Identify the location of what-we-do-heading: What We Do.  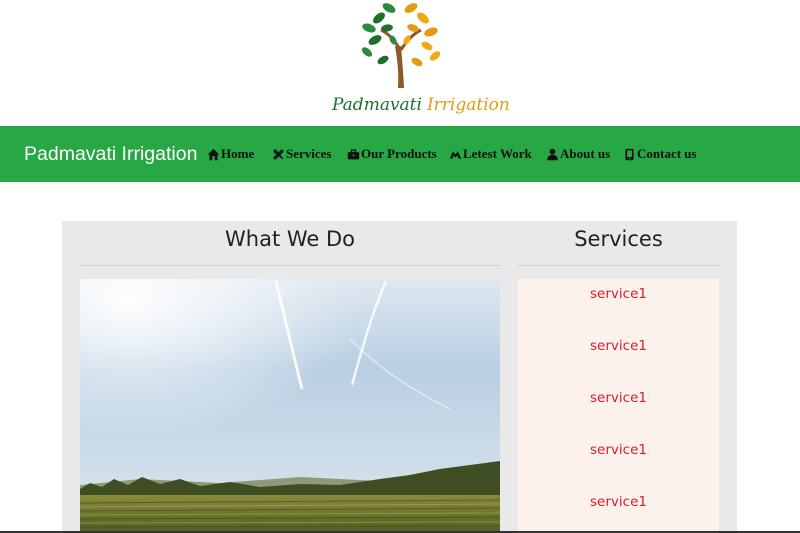
(290, 239).